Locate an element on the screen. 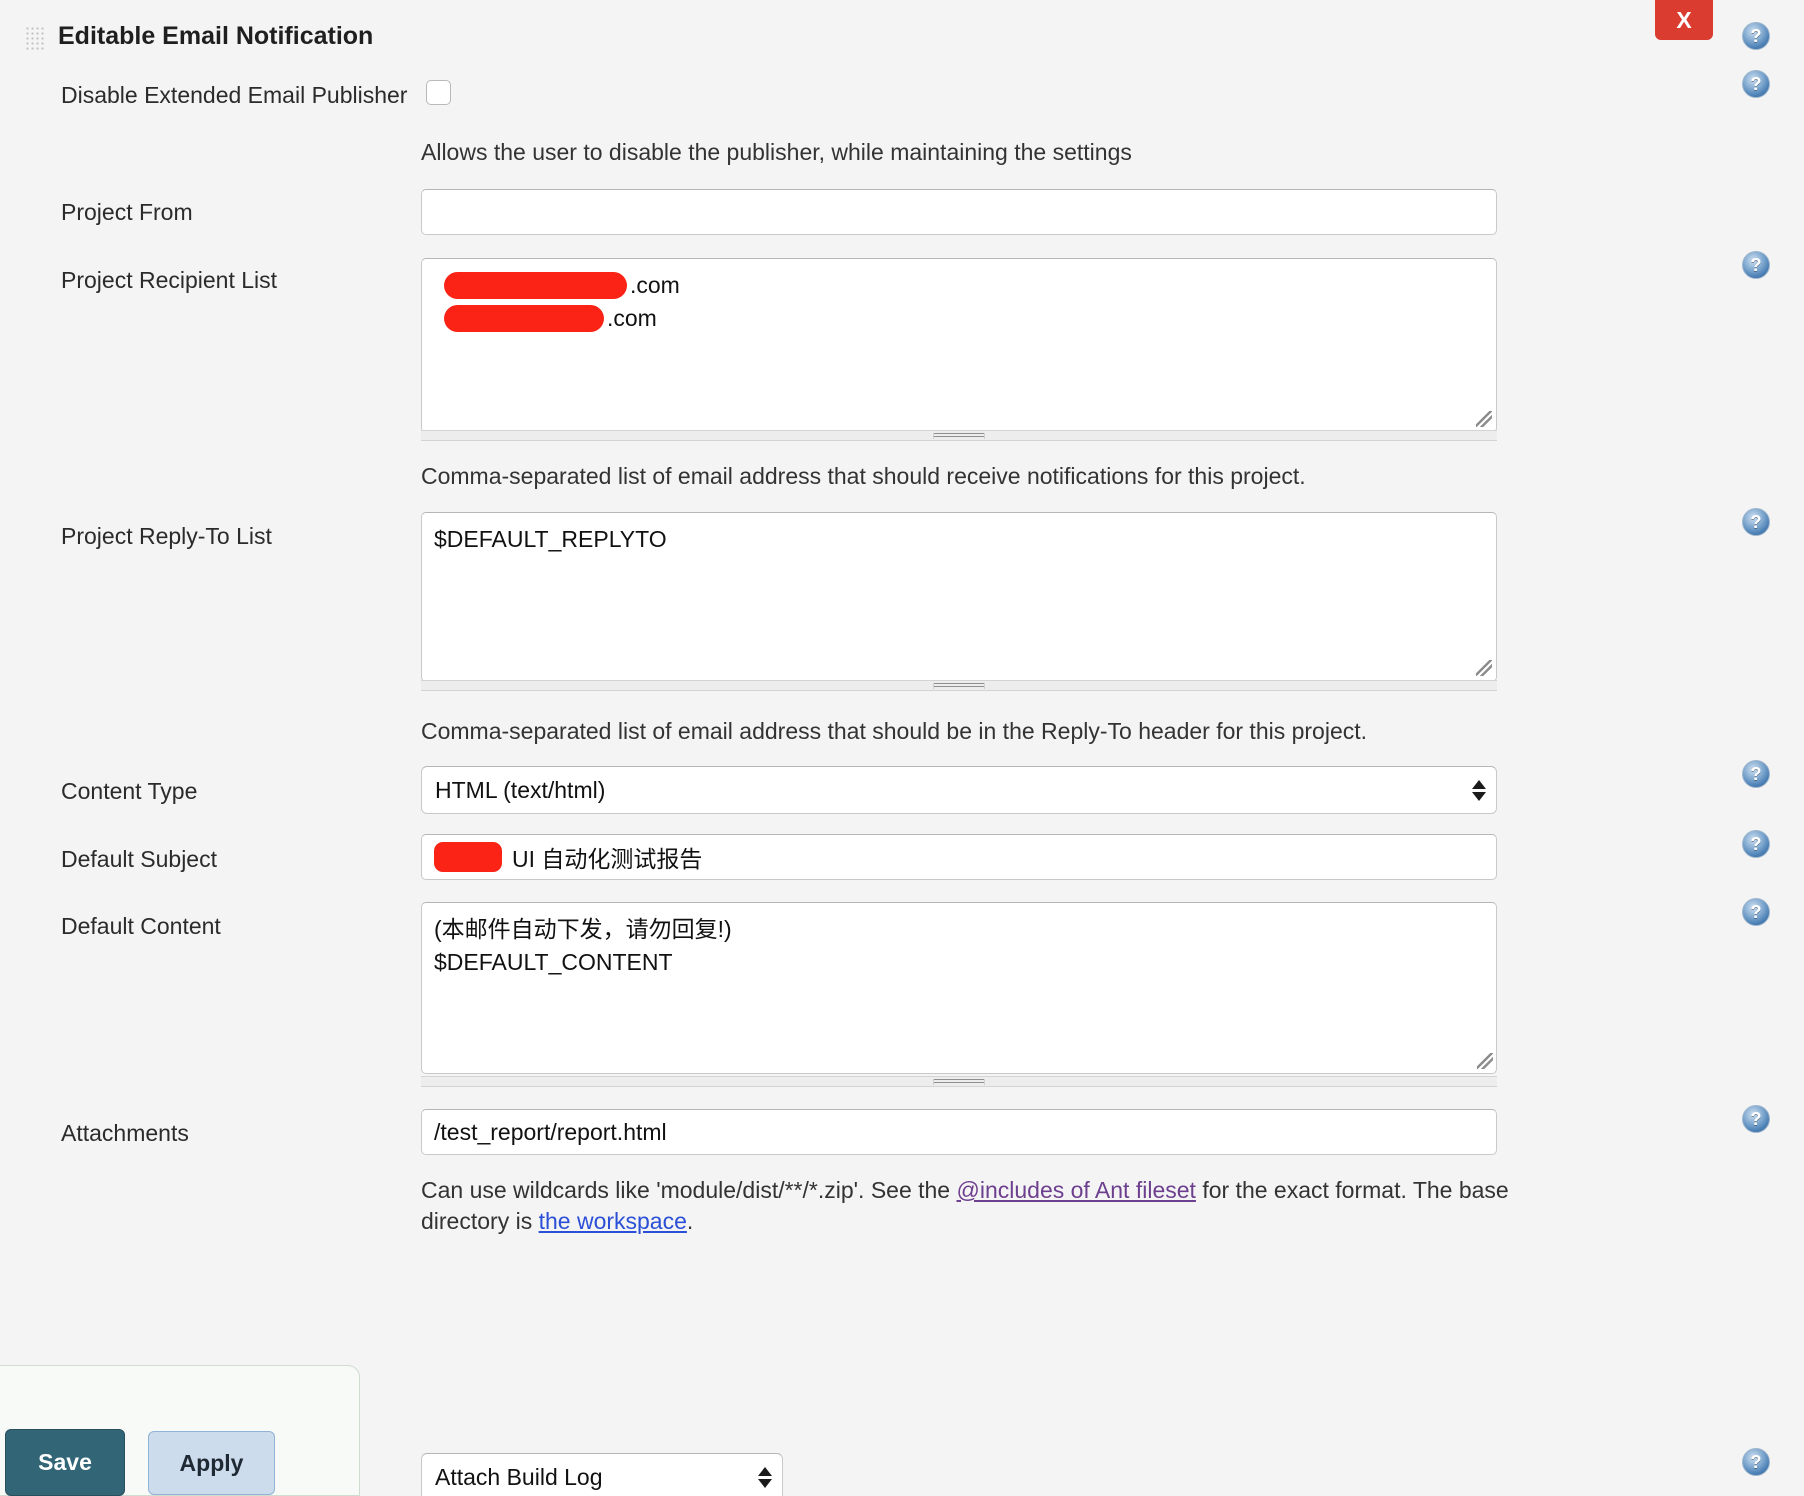  help-icon-content-type is located at coordinates (1756, 774).